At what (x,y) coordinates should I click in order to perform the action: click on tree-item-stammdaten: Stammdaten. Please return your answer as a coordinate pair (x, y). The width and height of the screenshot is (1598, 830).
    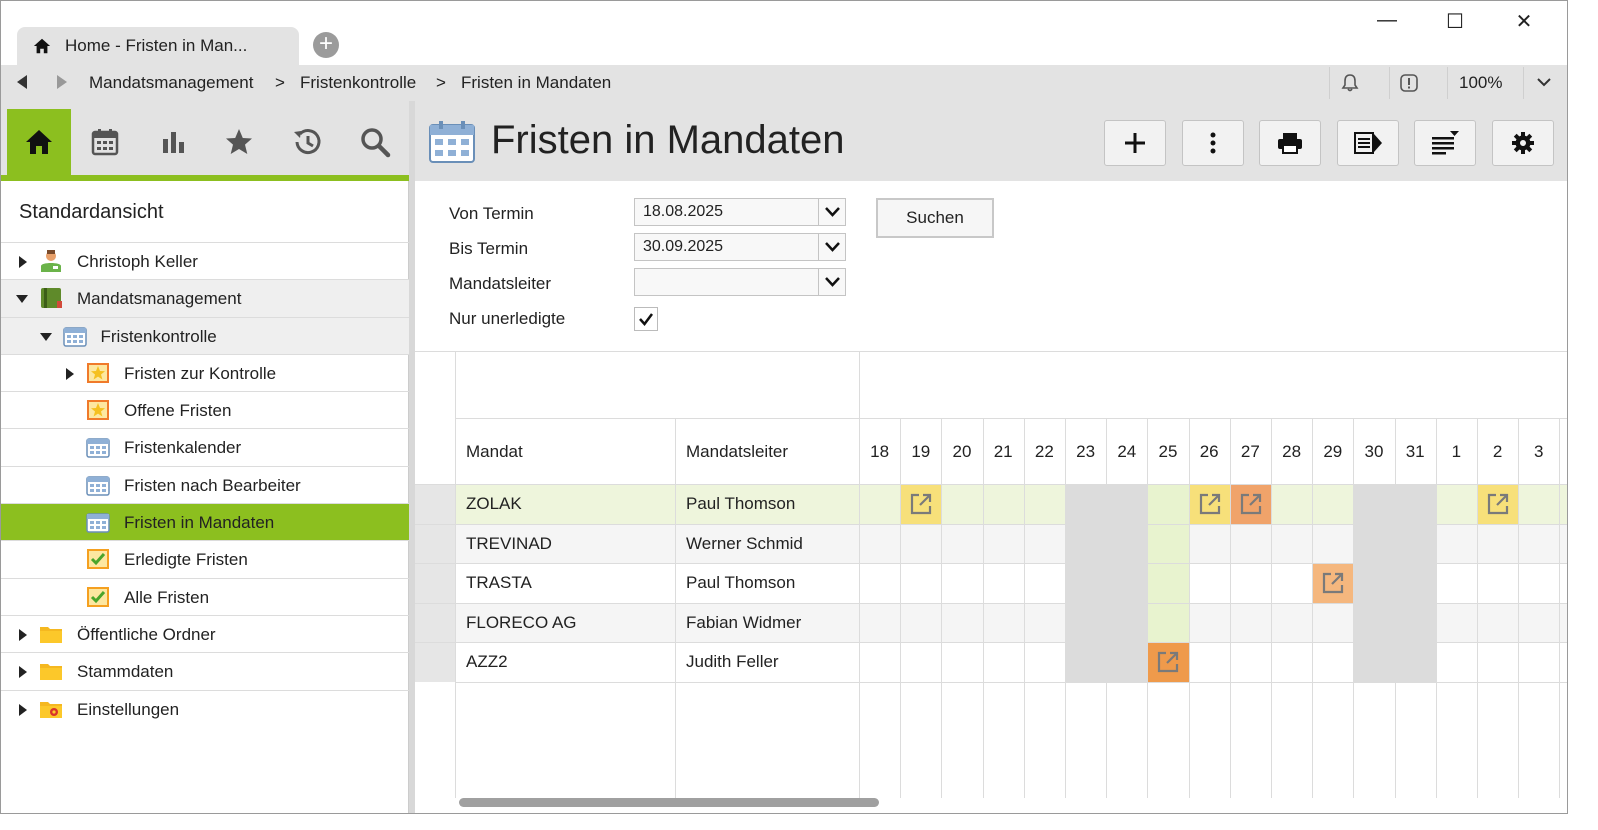
    Looking at the image, I should click on (205, 670).